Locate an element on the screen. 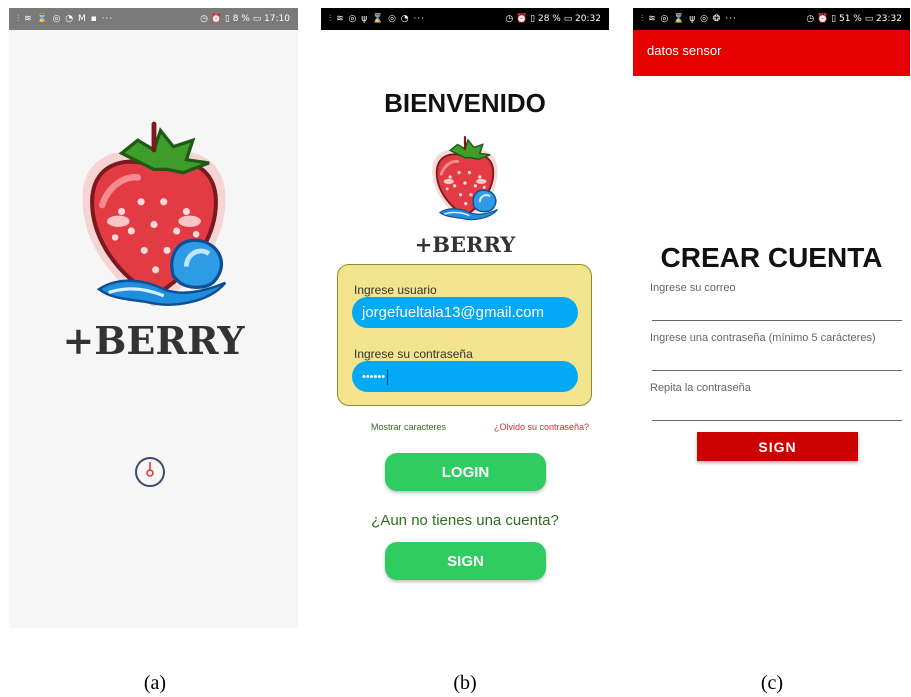  caption-b: (b) is located at coordinates (465, 683).